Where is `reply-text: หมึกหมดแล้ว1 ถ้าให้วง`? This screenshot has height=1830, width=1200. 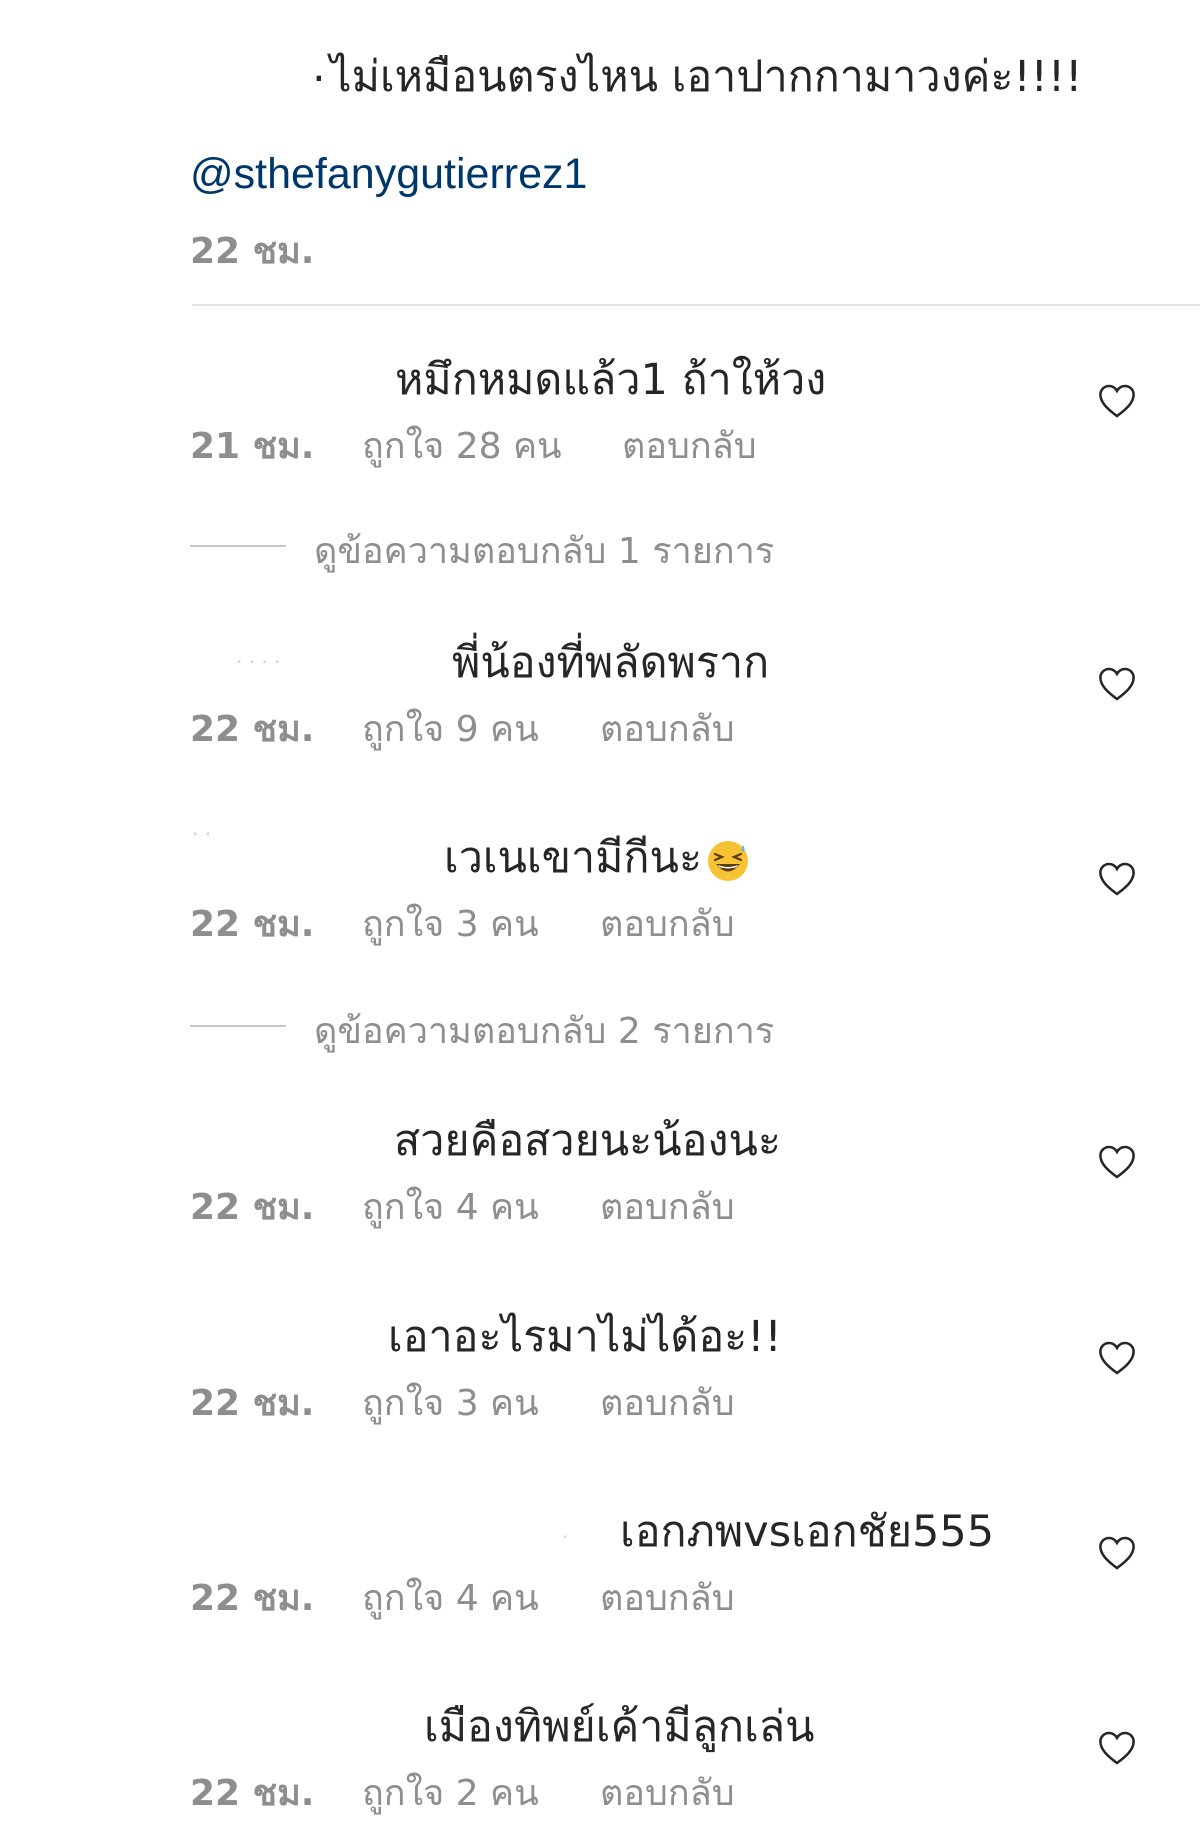
reply-text: หมึกหมดแล้ว1 ถ้าให้วง is located at coordinates (611, 380).